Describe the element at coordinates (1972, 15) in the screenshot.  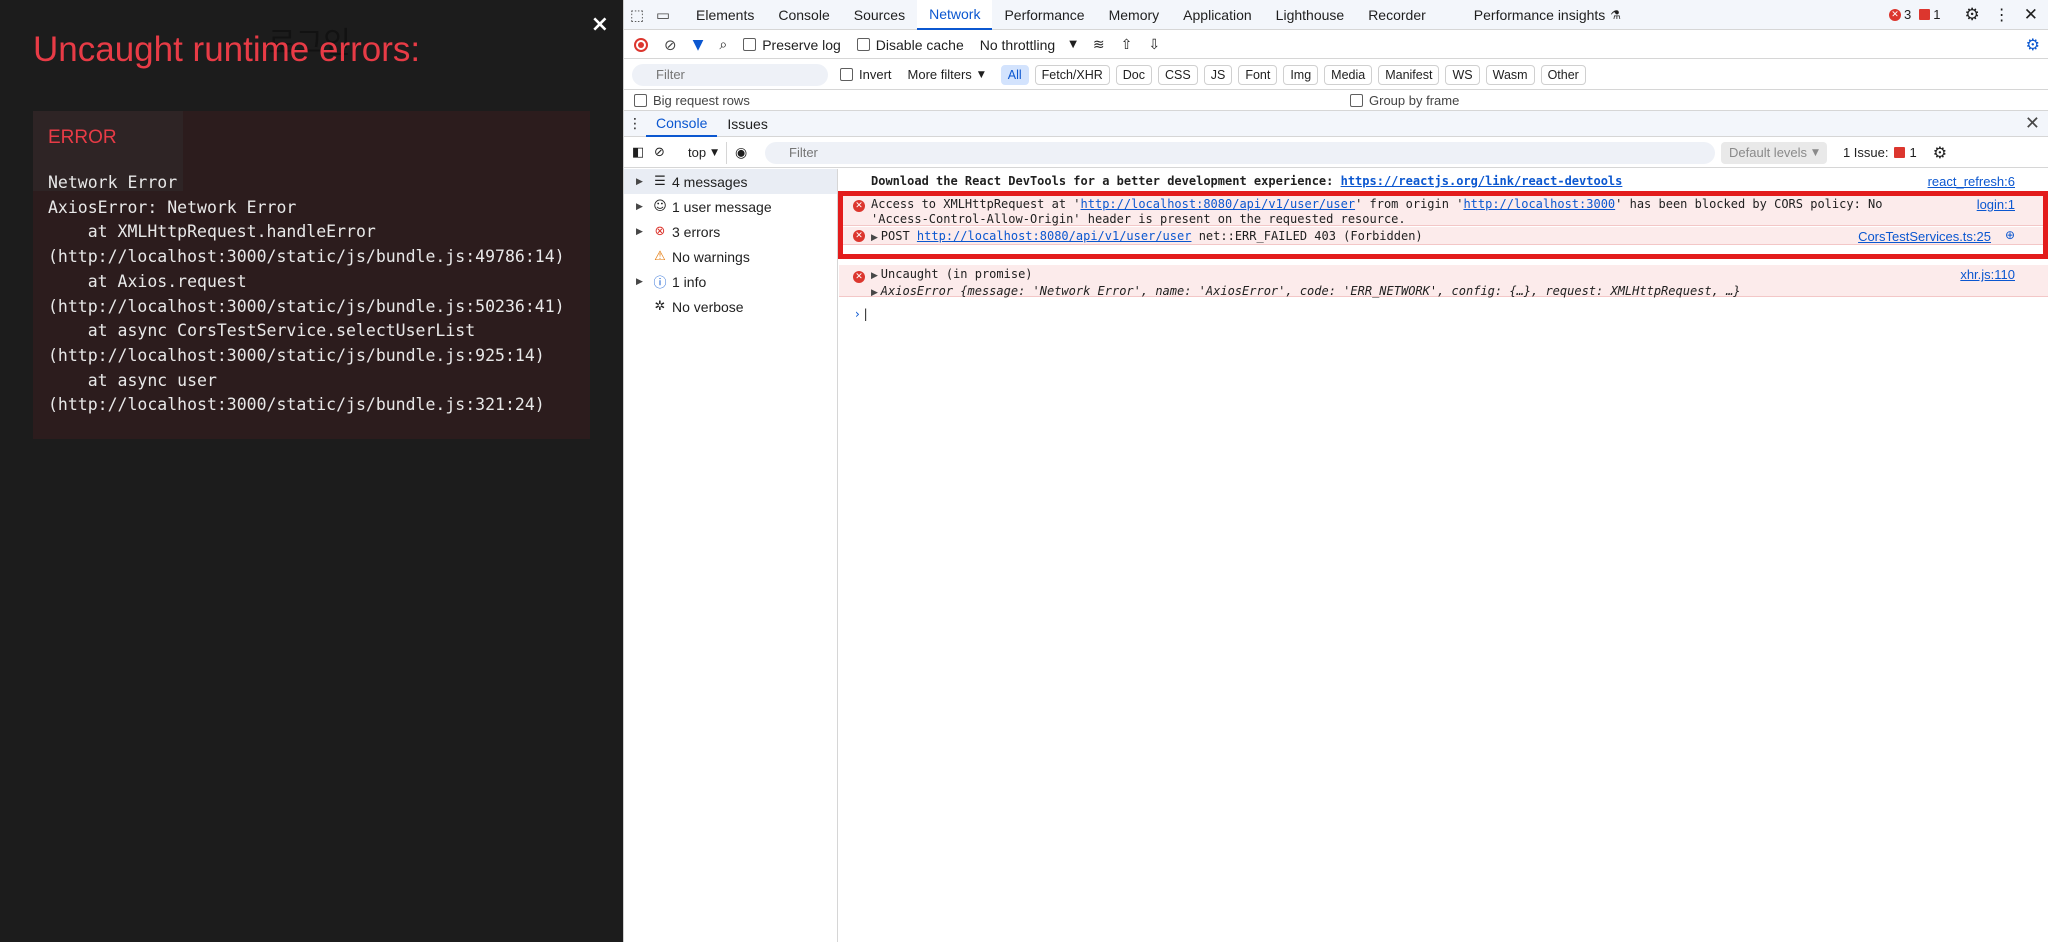
I see `settings-gear-icon: ⚙` at that location.